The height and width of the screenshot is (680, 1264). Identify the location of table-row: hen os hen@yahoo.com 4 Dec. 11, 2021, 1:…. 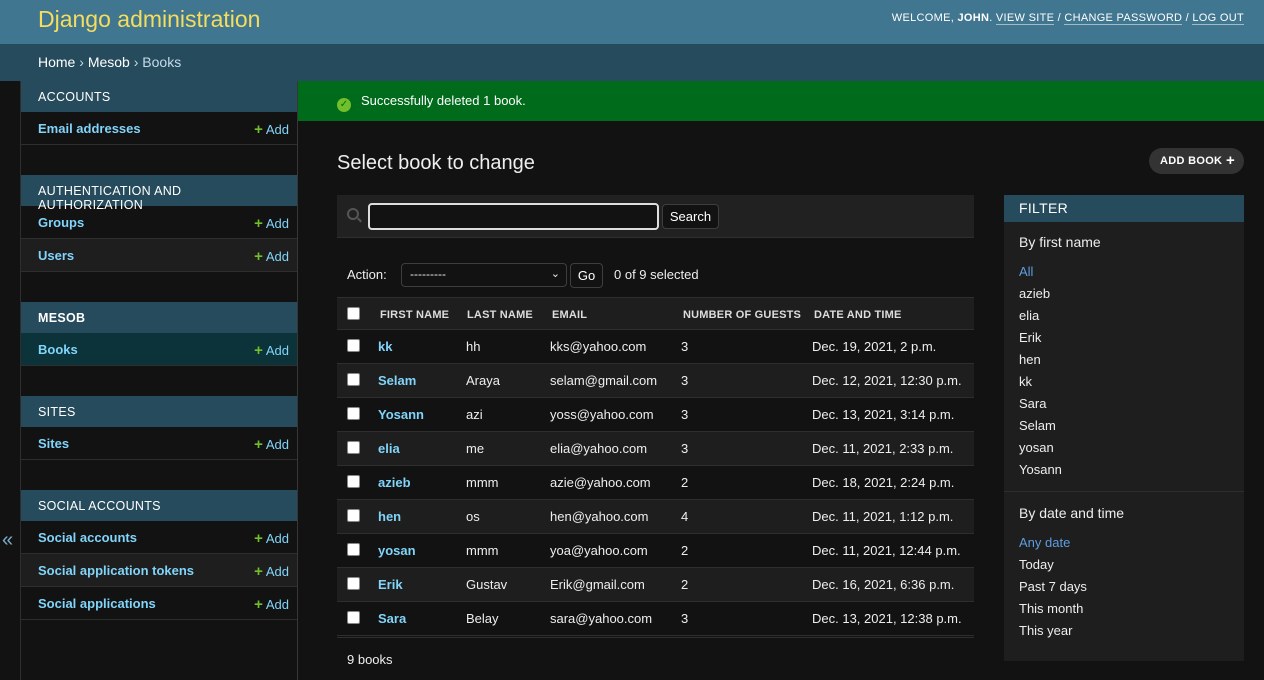
(655, 517).